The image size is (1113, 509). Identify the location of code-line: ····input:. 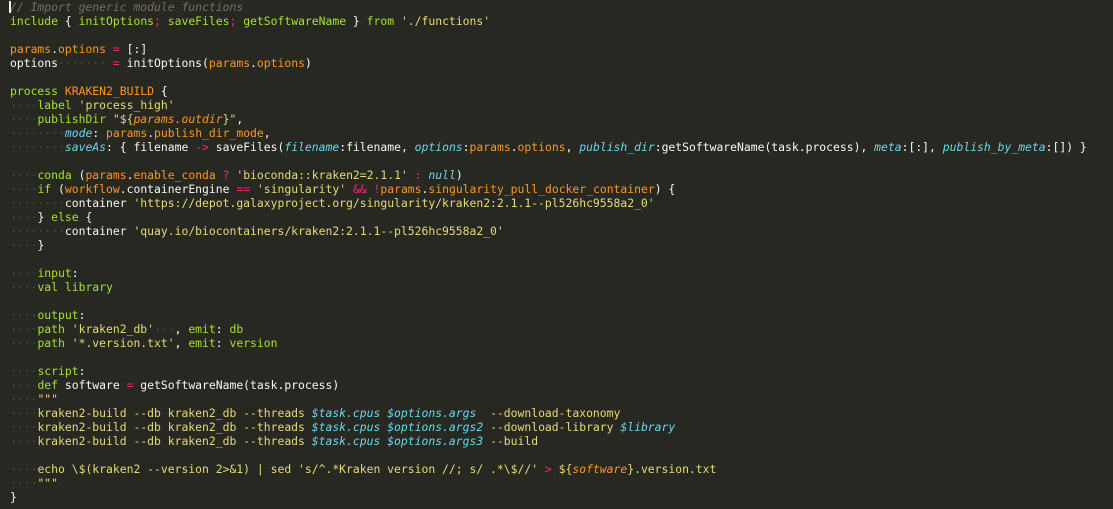
(561, 273).